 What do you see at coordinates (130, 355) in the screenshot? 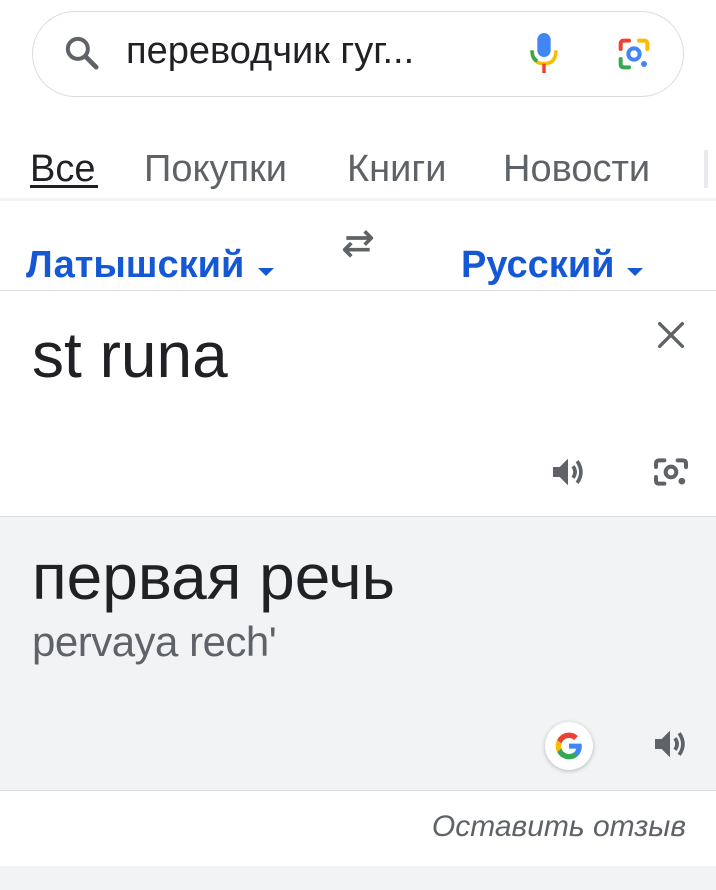
I see `source-text-input: st runa` at bounding box center [130, 355].